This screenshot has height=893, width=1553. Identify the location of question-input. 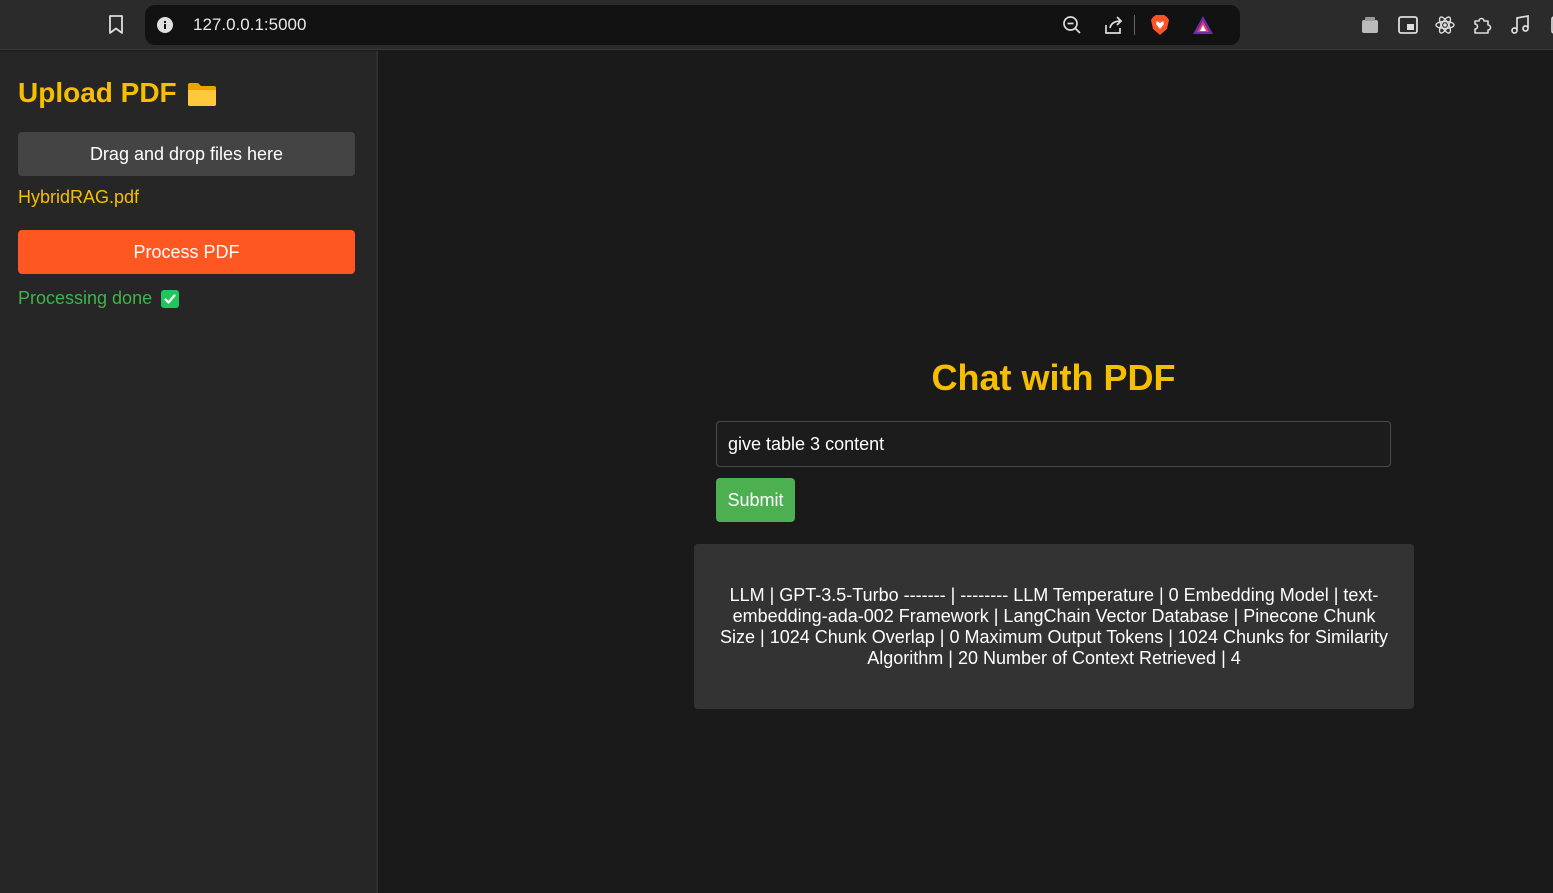
(1053, 444).